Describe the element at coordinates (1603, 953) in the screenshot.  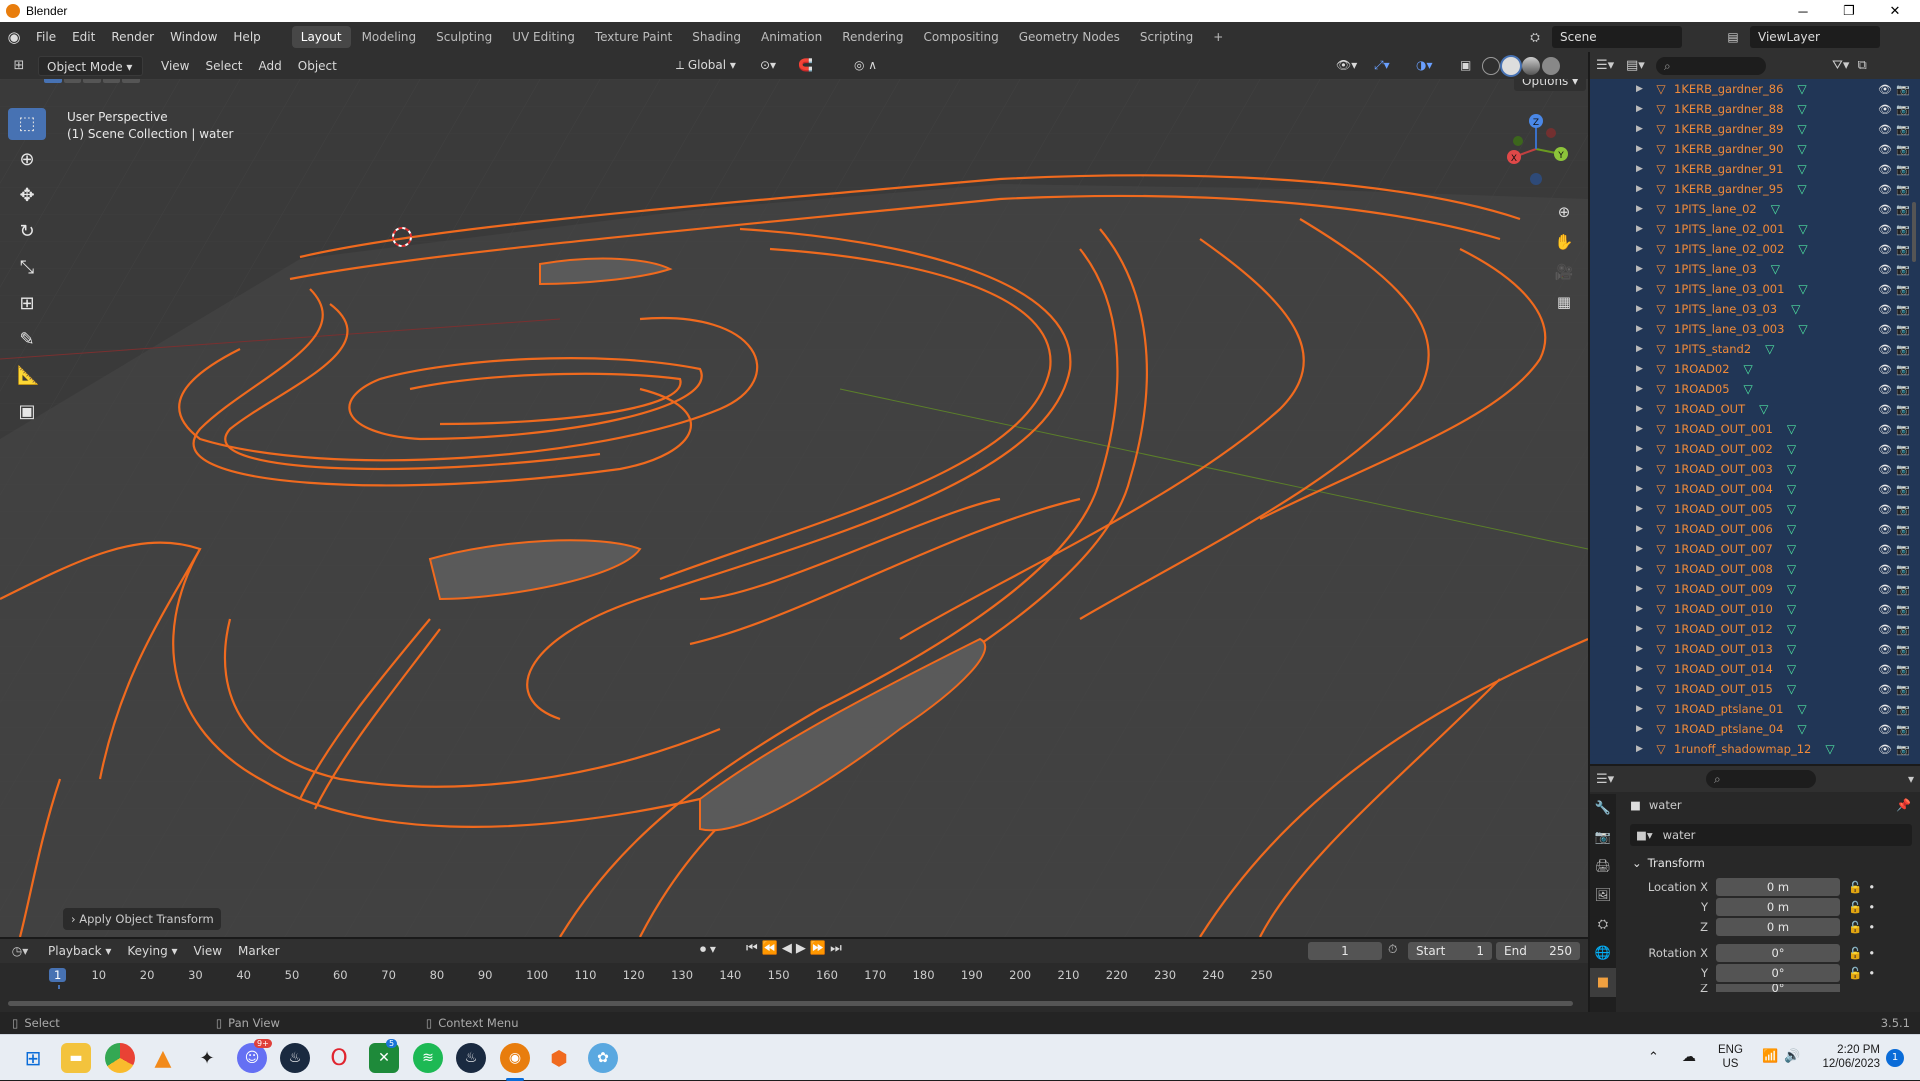
I see `world-tab-icon: 🌐` at that location.